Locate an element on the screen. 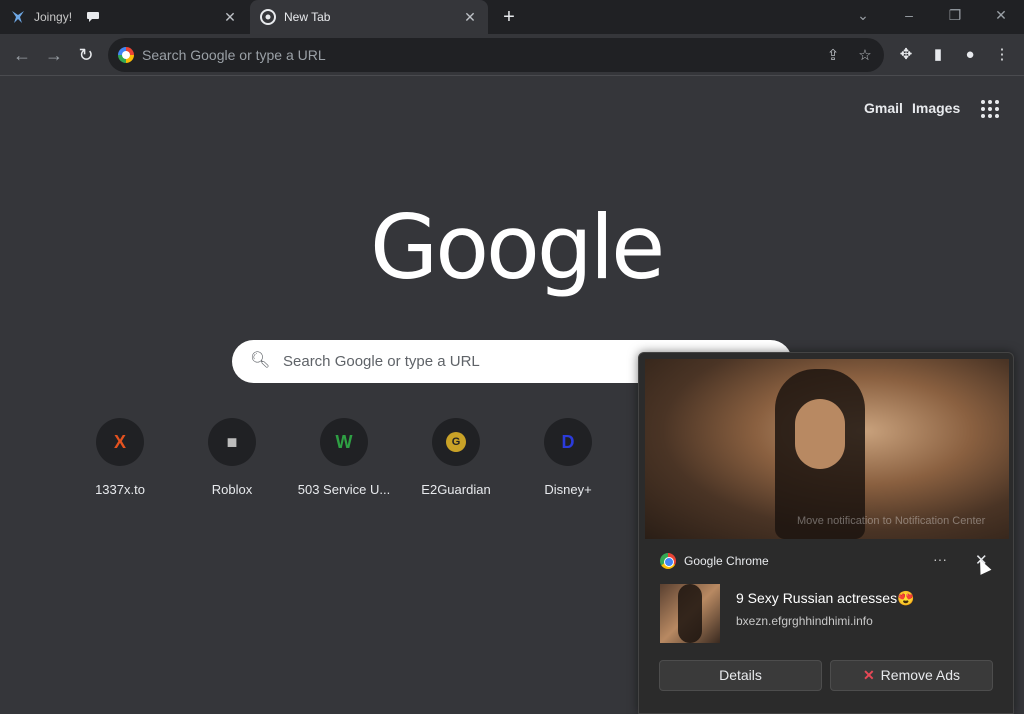 The height and width of the screenshot is (714, 1024). joingy-icon is located at coordinates (18, 17).